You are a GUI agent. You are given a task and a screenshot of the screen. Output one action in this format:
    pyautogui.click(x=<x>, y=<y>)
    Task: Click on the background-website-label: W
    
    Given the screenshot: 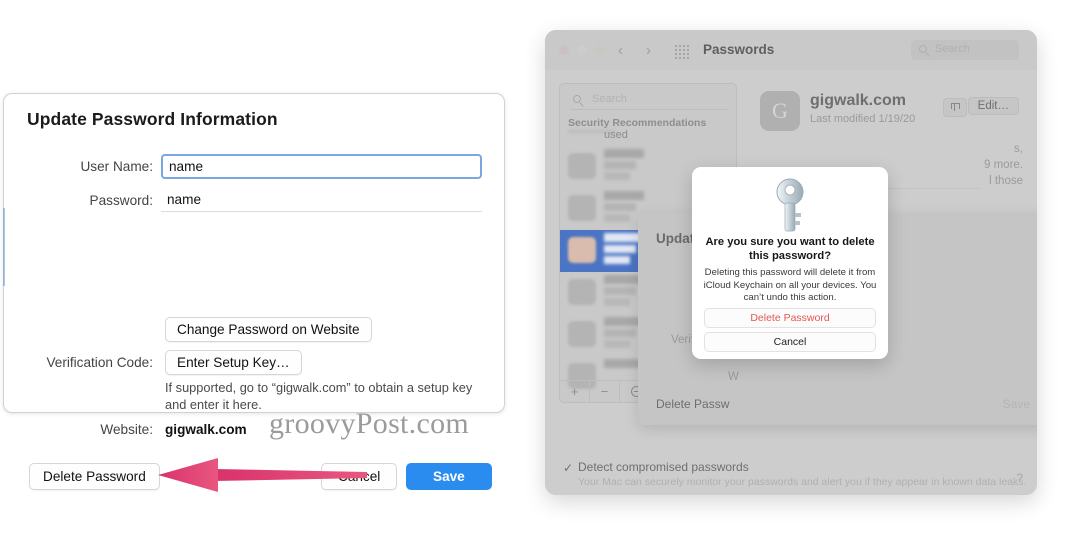 What is the action you would take?
    pyautogui.click(x=733, y=377)
    